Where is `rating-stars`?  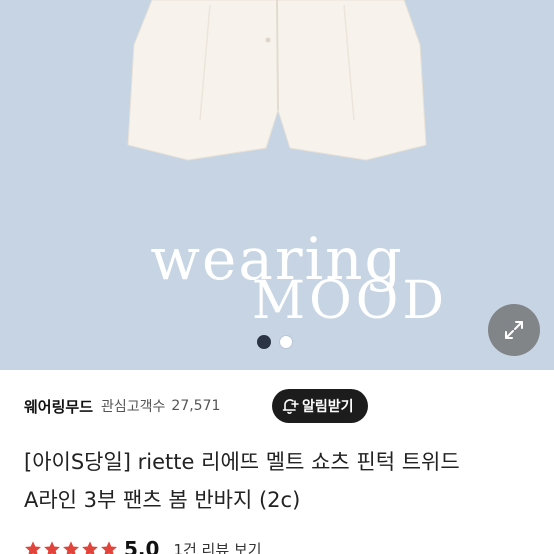 rating-stars is located at coordinates (71, 547).